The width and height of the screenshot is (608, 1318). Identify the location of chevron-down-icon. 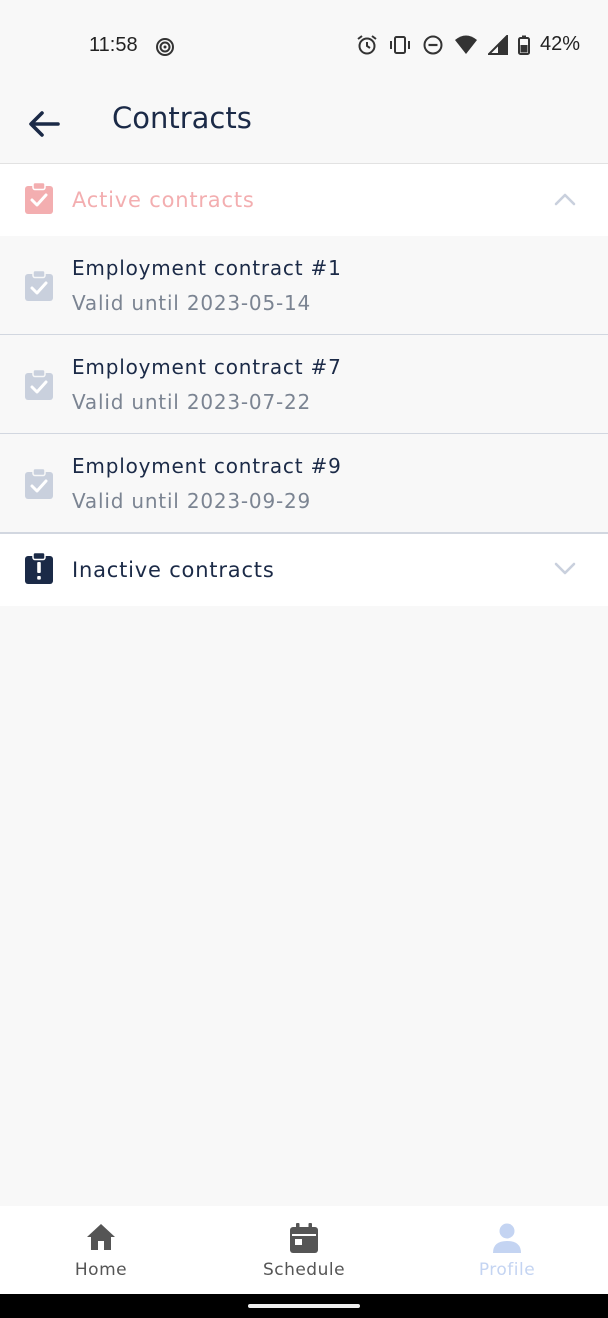
(565, 570).